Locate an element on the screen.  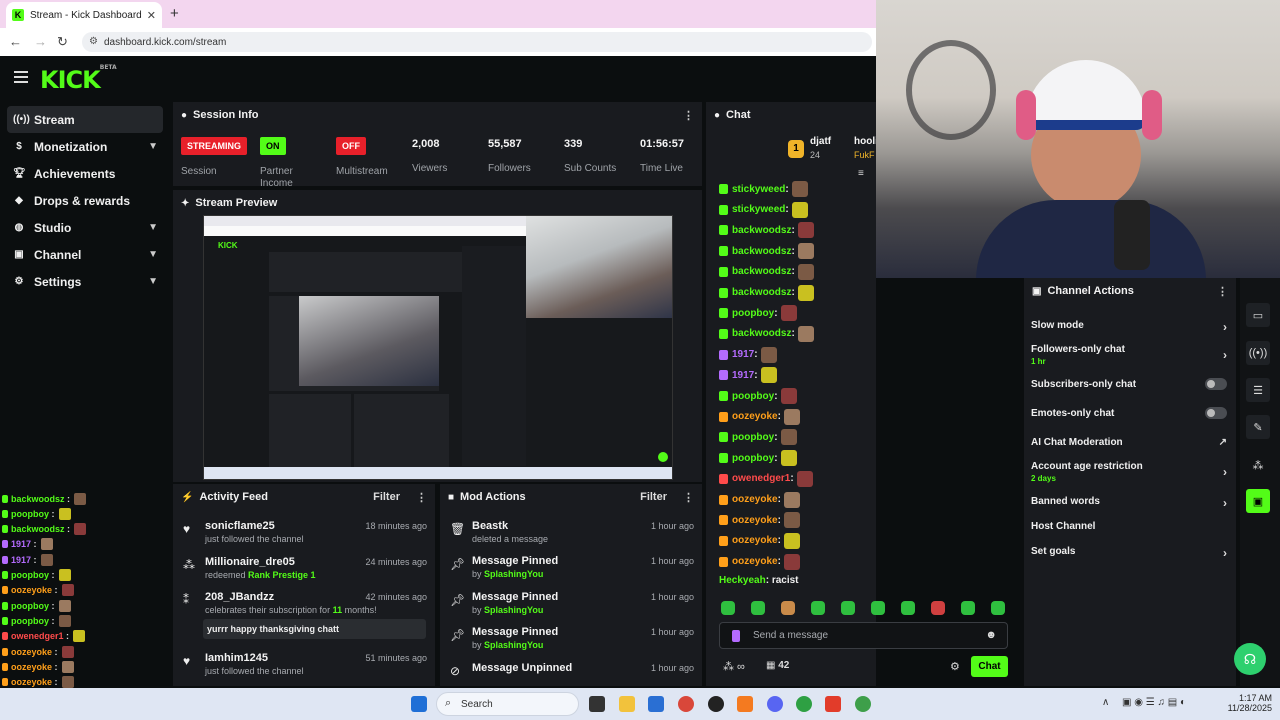
top-user-name: hooli is located at coordinates (866, 141).